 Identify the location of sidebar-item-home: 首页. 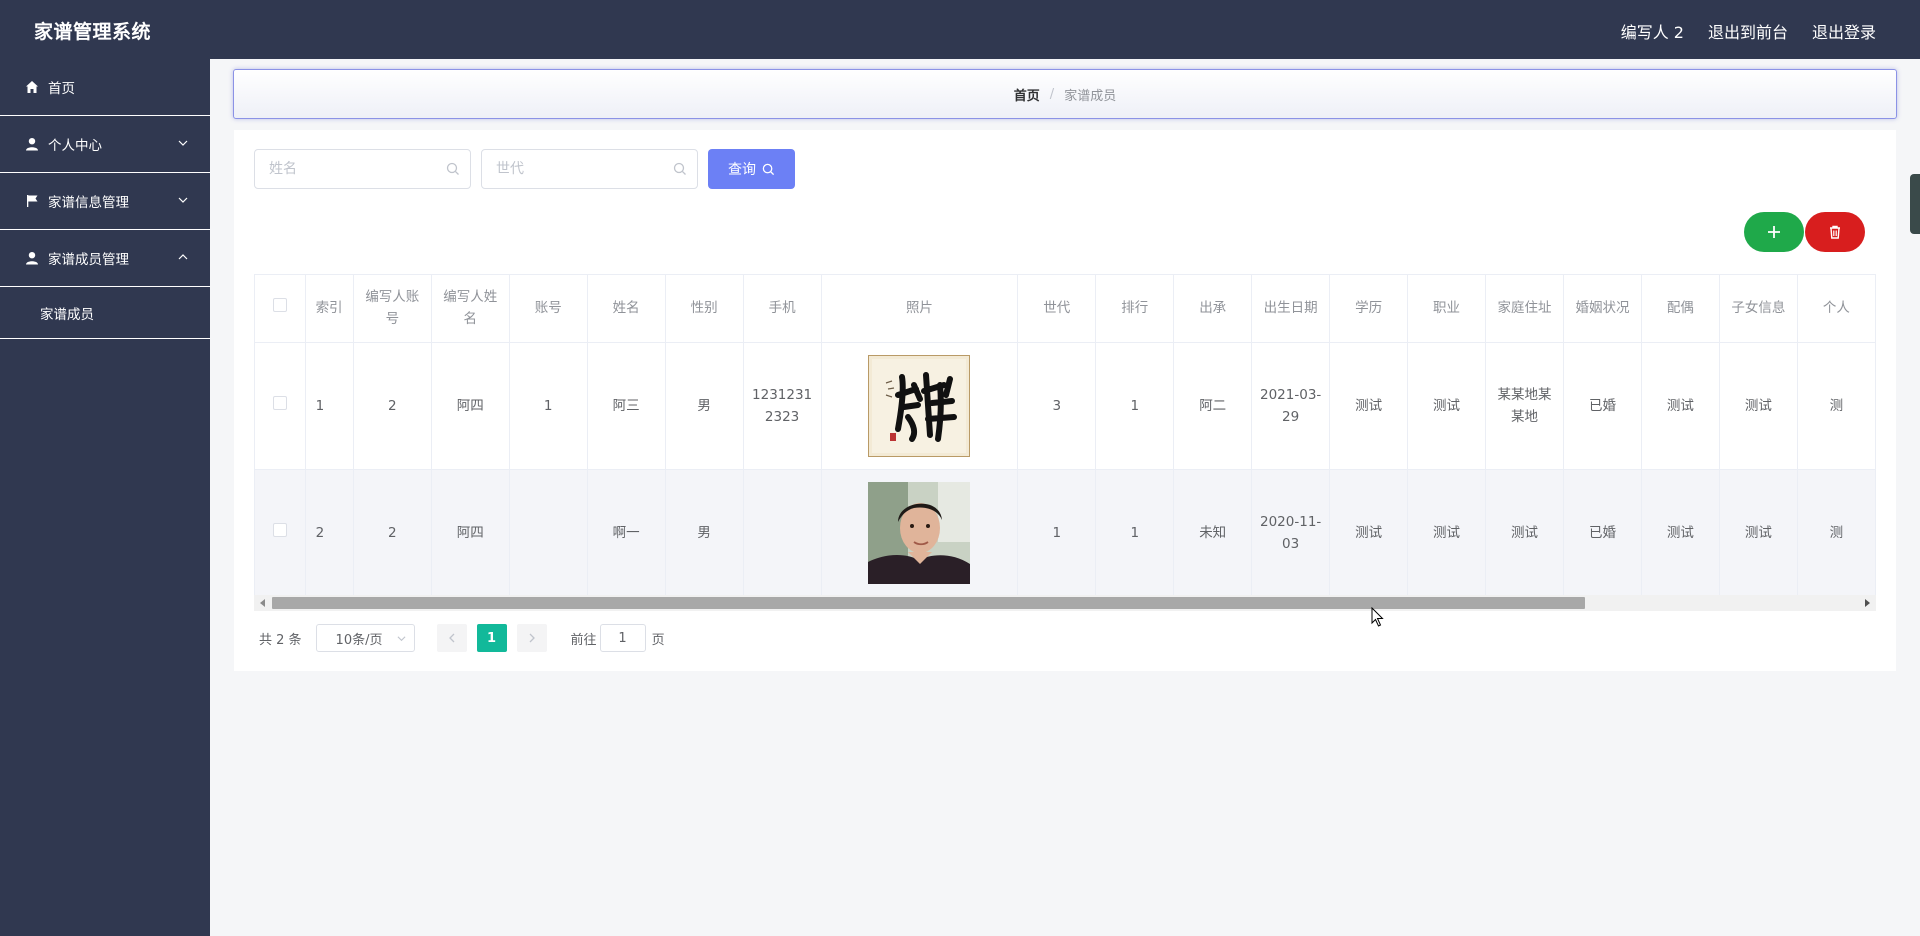
(105, 87).